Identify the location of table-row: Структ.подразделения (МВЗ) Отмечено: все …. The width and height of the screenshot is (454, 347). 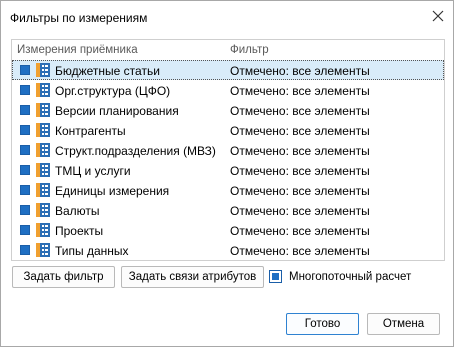
(228, 150).